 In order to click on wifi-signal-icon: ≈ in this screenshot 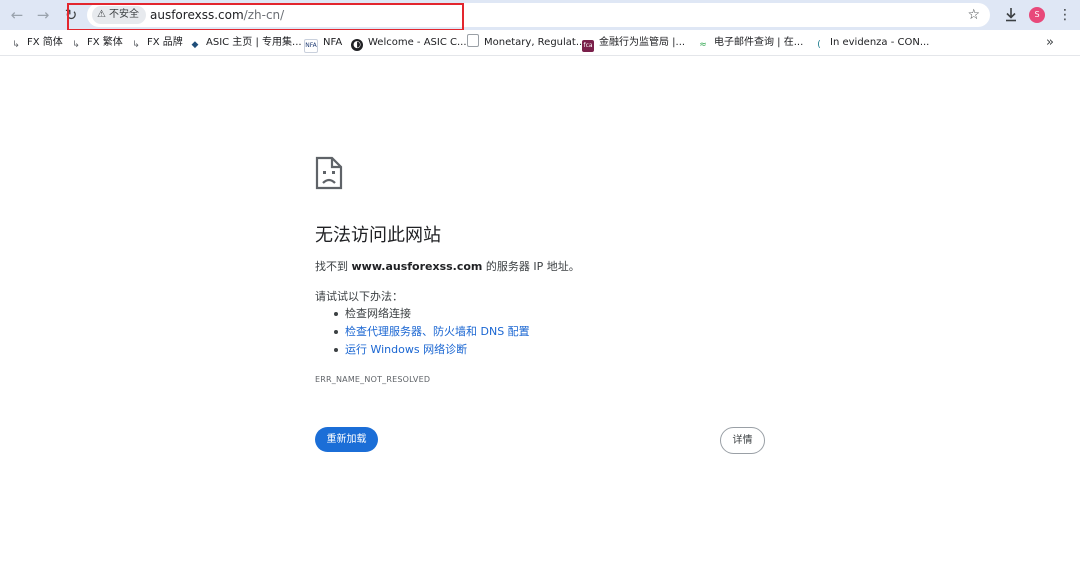, I will do `click(703, 45)`.